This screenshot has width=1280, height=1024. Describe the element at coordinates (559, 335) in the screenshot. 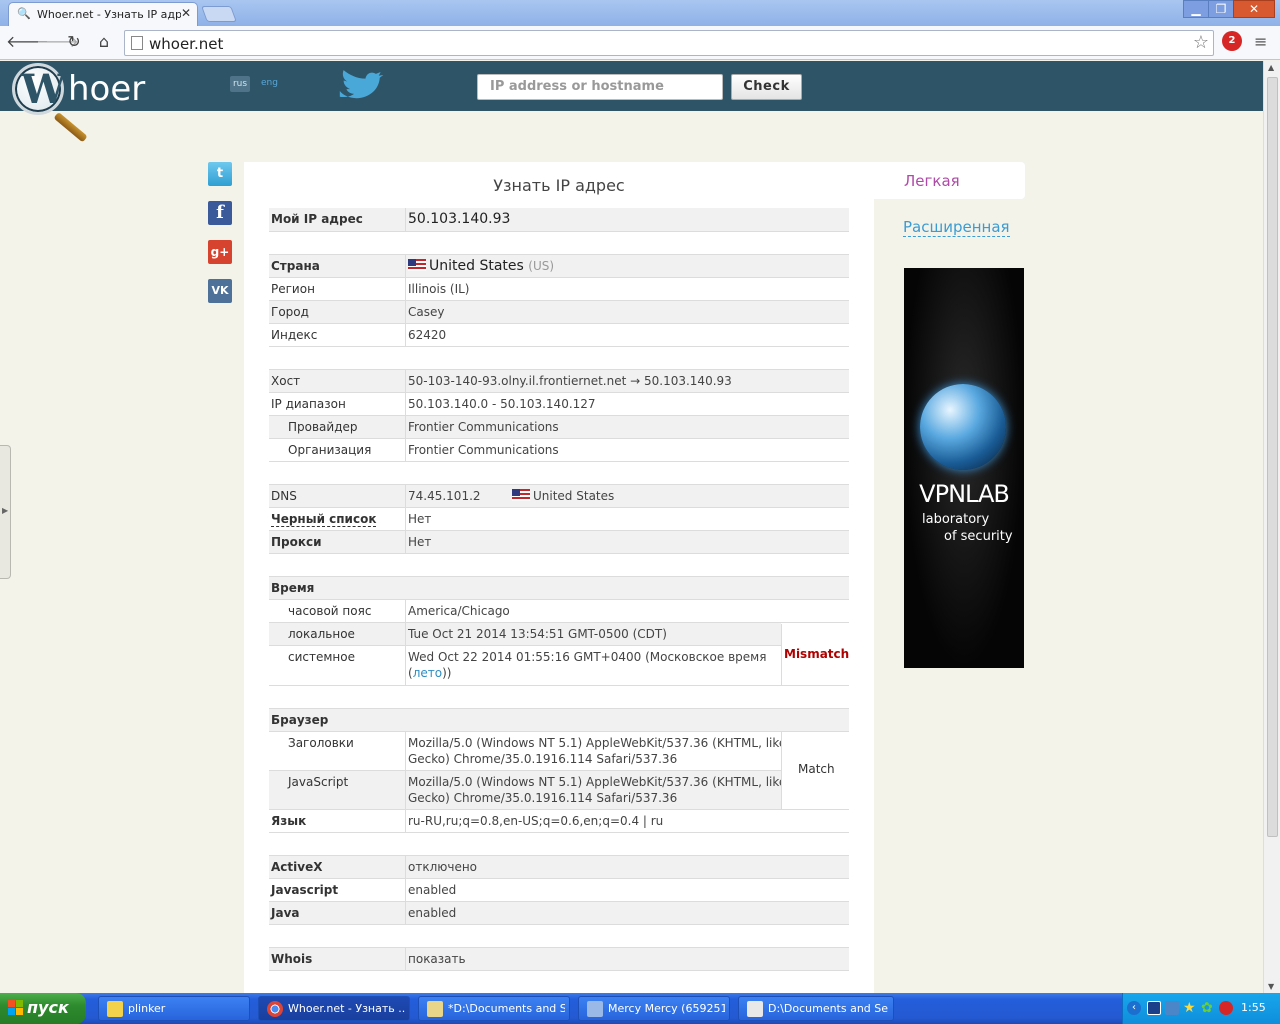

I see `row-zip: Индекс 62420` at that location.